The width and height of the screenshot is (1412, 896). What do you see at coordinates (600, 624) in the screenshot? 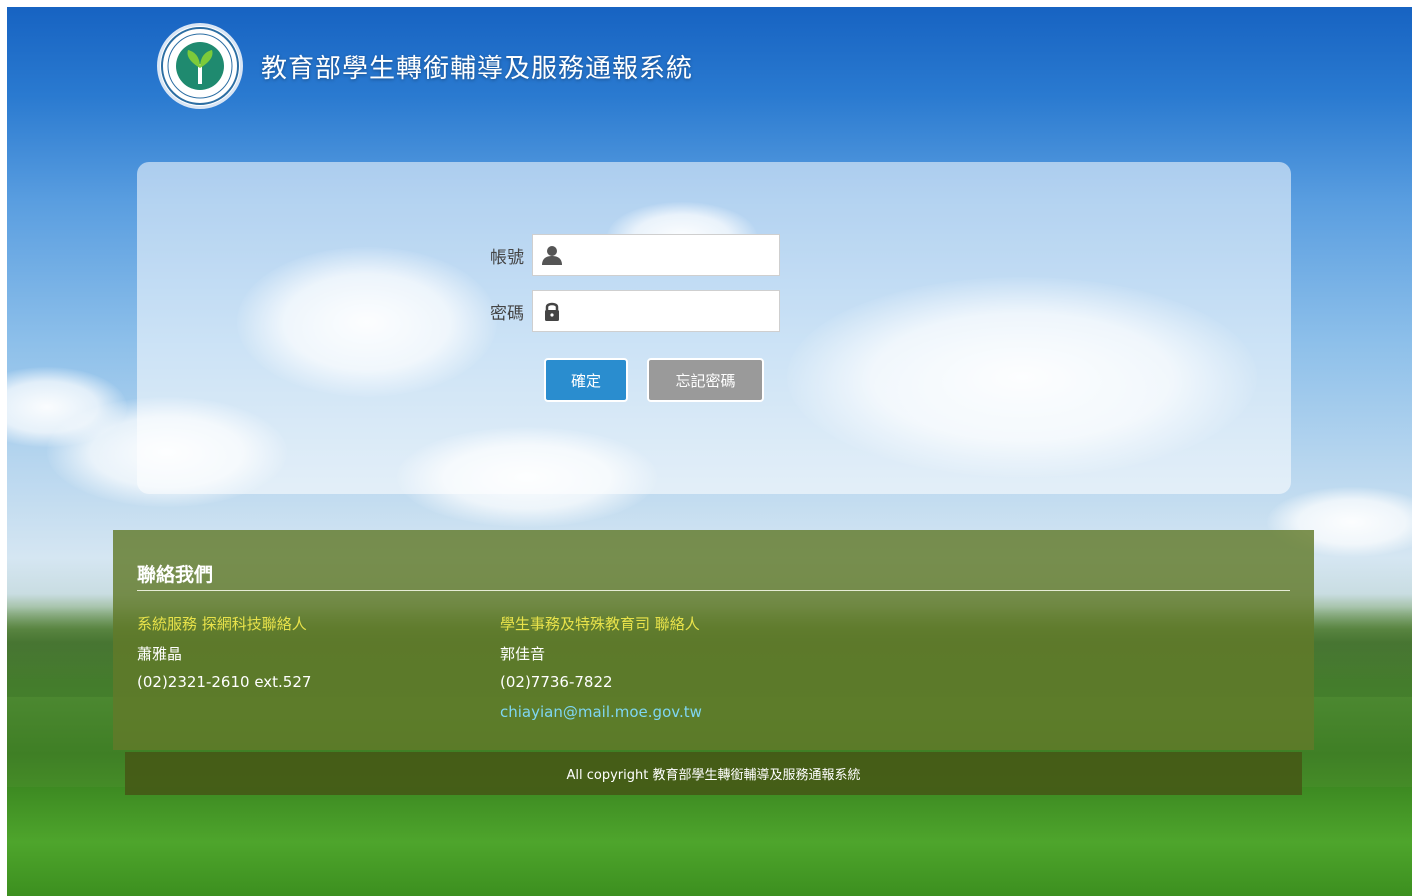
I see `contact-heading: 學生事務及特殊教育司 聯絡人` at bounding box center [600, 624].